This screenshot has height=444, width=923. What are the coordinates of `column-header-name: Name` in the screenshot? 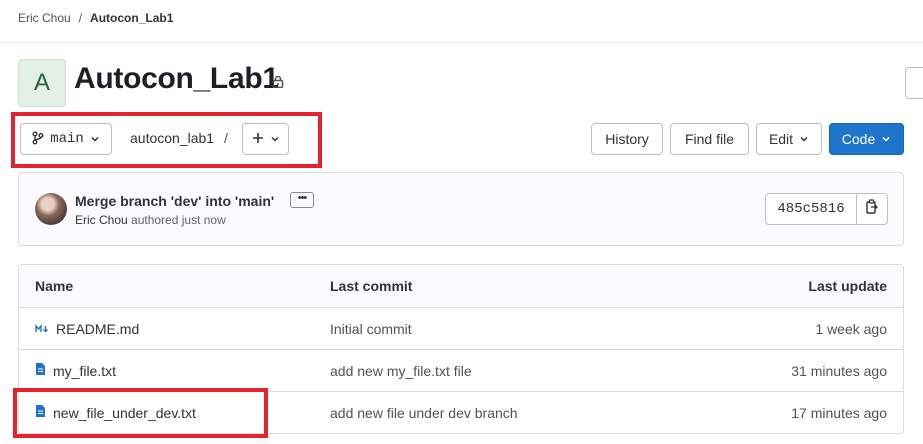 It's located at (54, 286).